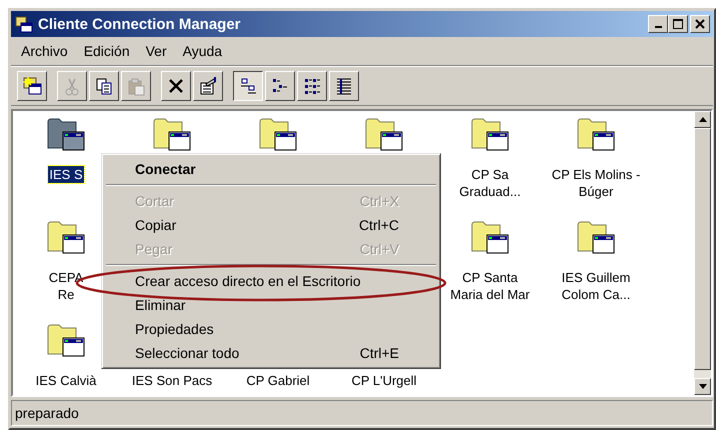  What do you see at coordinates (271, 225) in the screenshot?
I see `menu-item: Copiar Ctrl+C` at bounding box center [271, 225].